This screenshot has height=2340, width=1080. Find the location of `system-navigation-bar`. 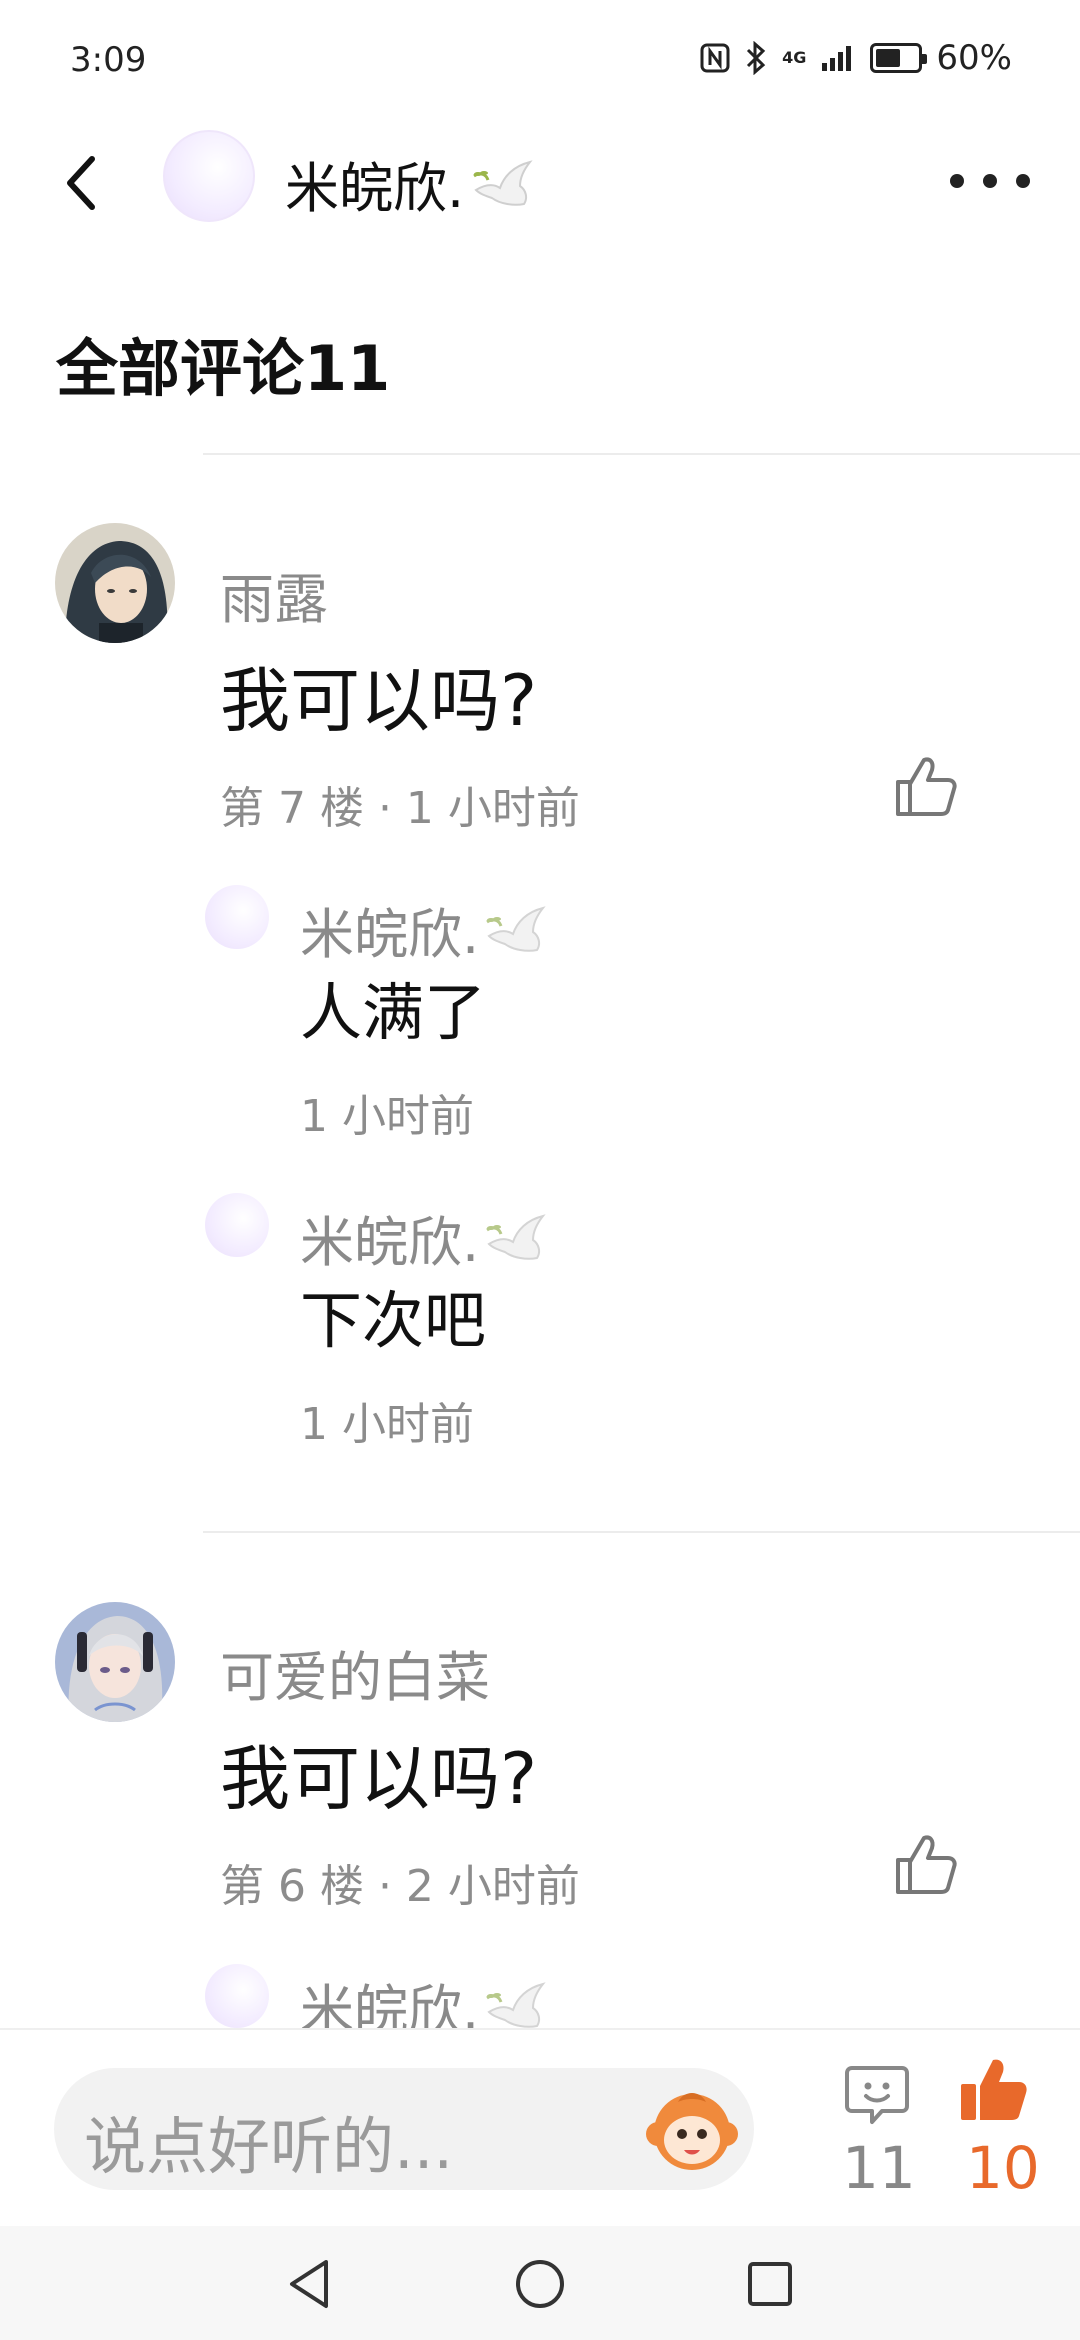

system-navigation-bar is located at coordinates (540, 2283).